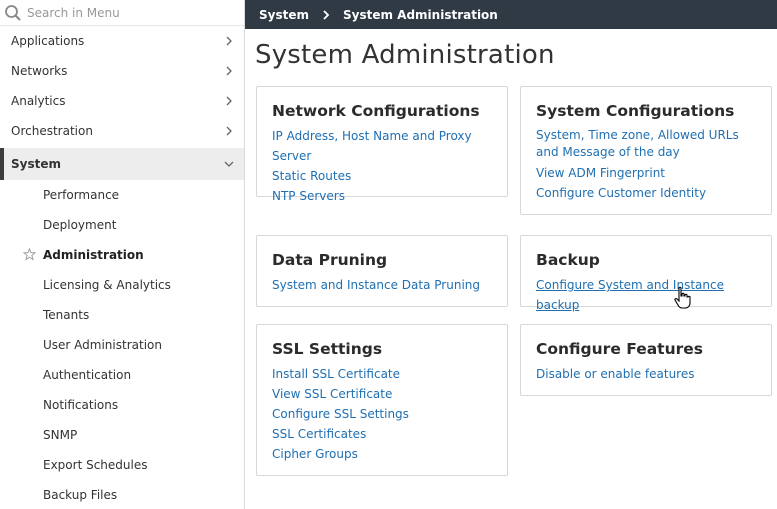 Image resolution: width=777 pixels, height=509 pixels. Describe the element at coordinates (13, 12) in the screenshot. I see `search-icon` at that location.